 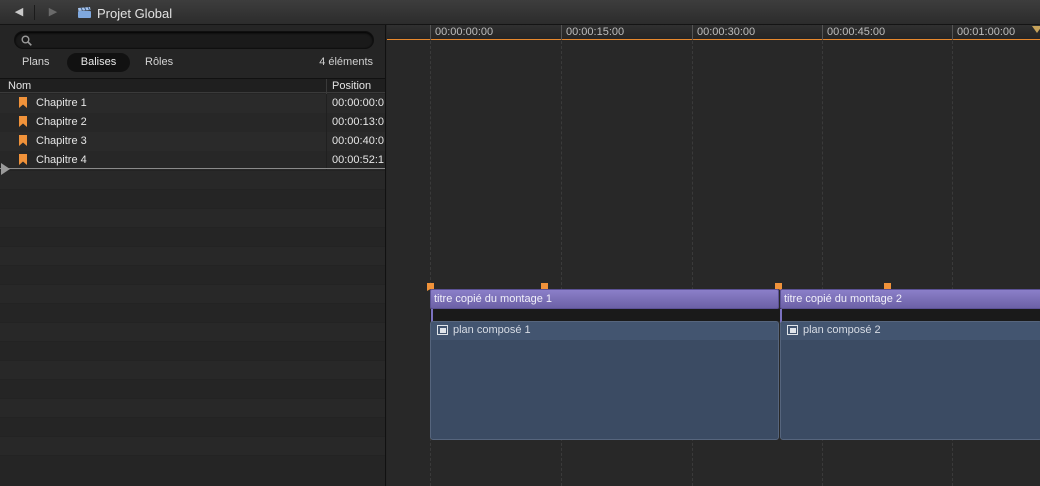 I want to click on back-arrow-icon: ◀, so click(x=19, y=12).